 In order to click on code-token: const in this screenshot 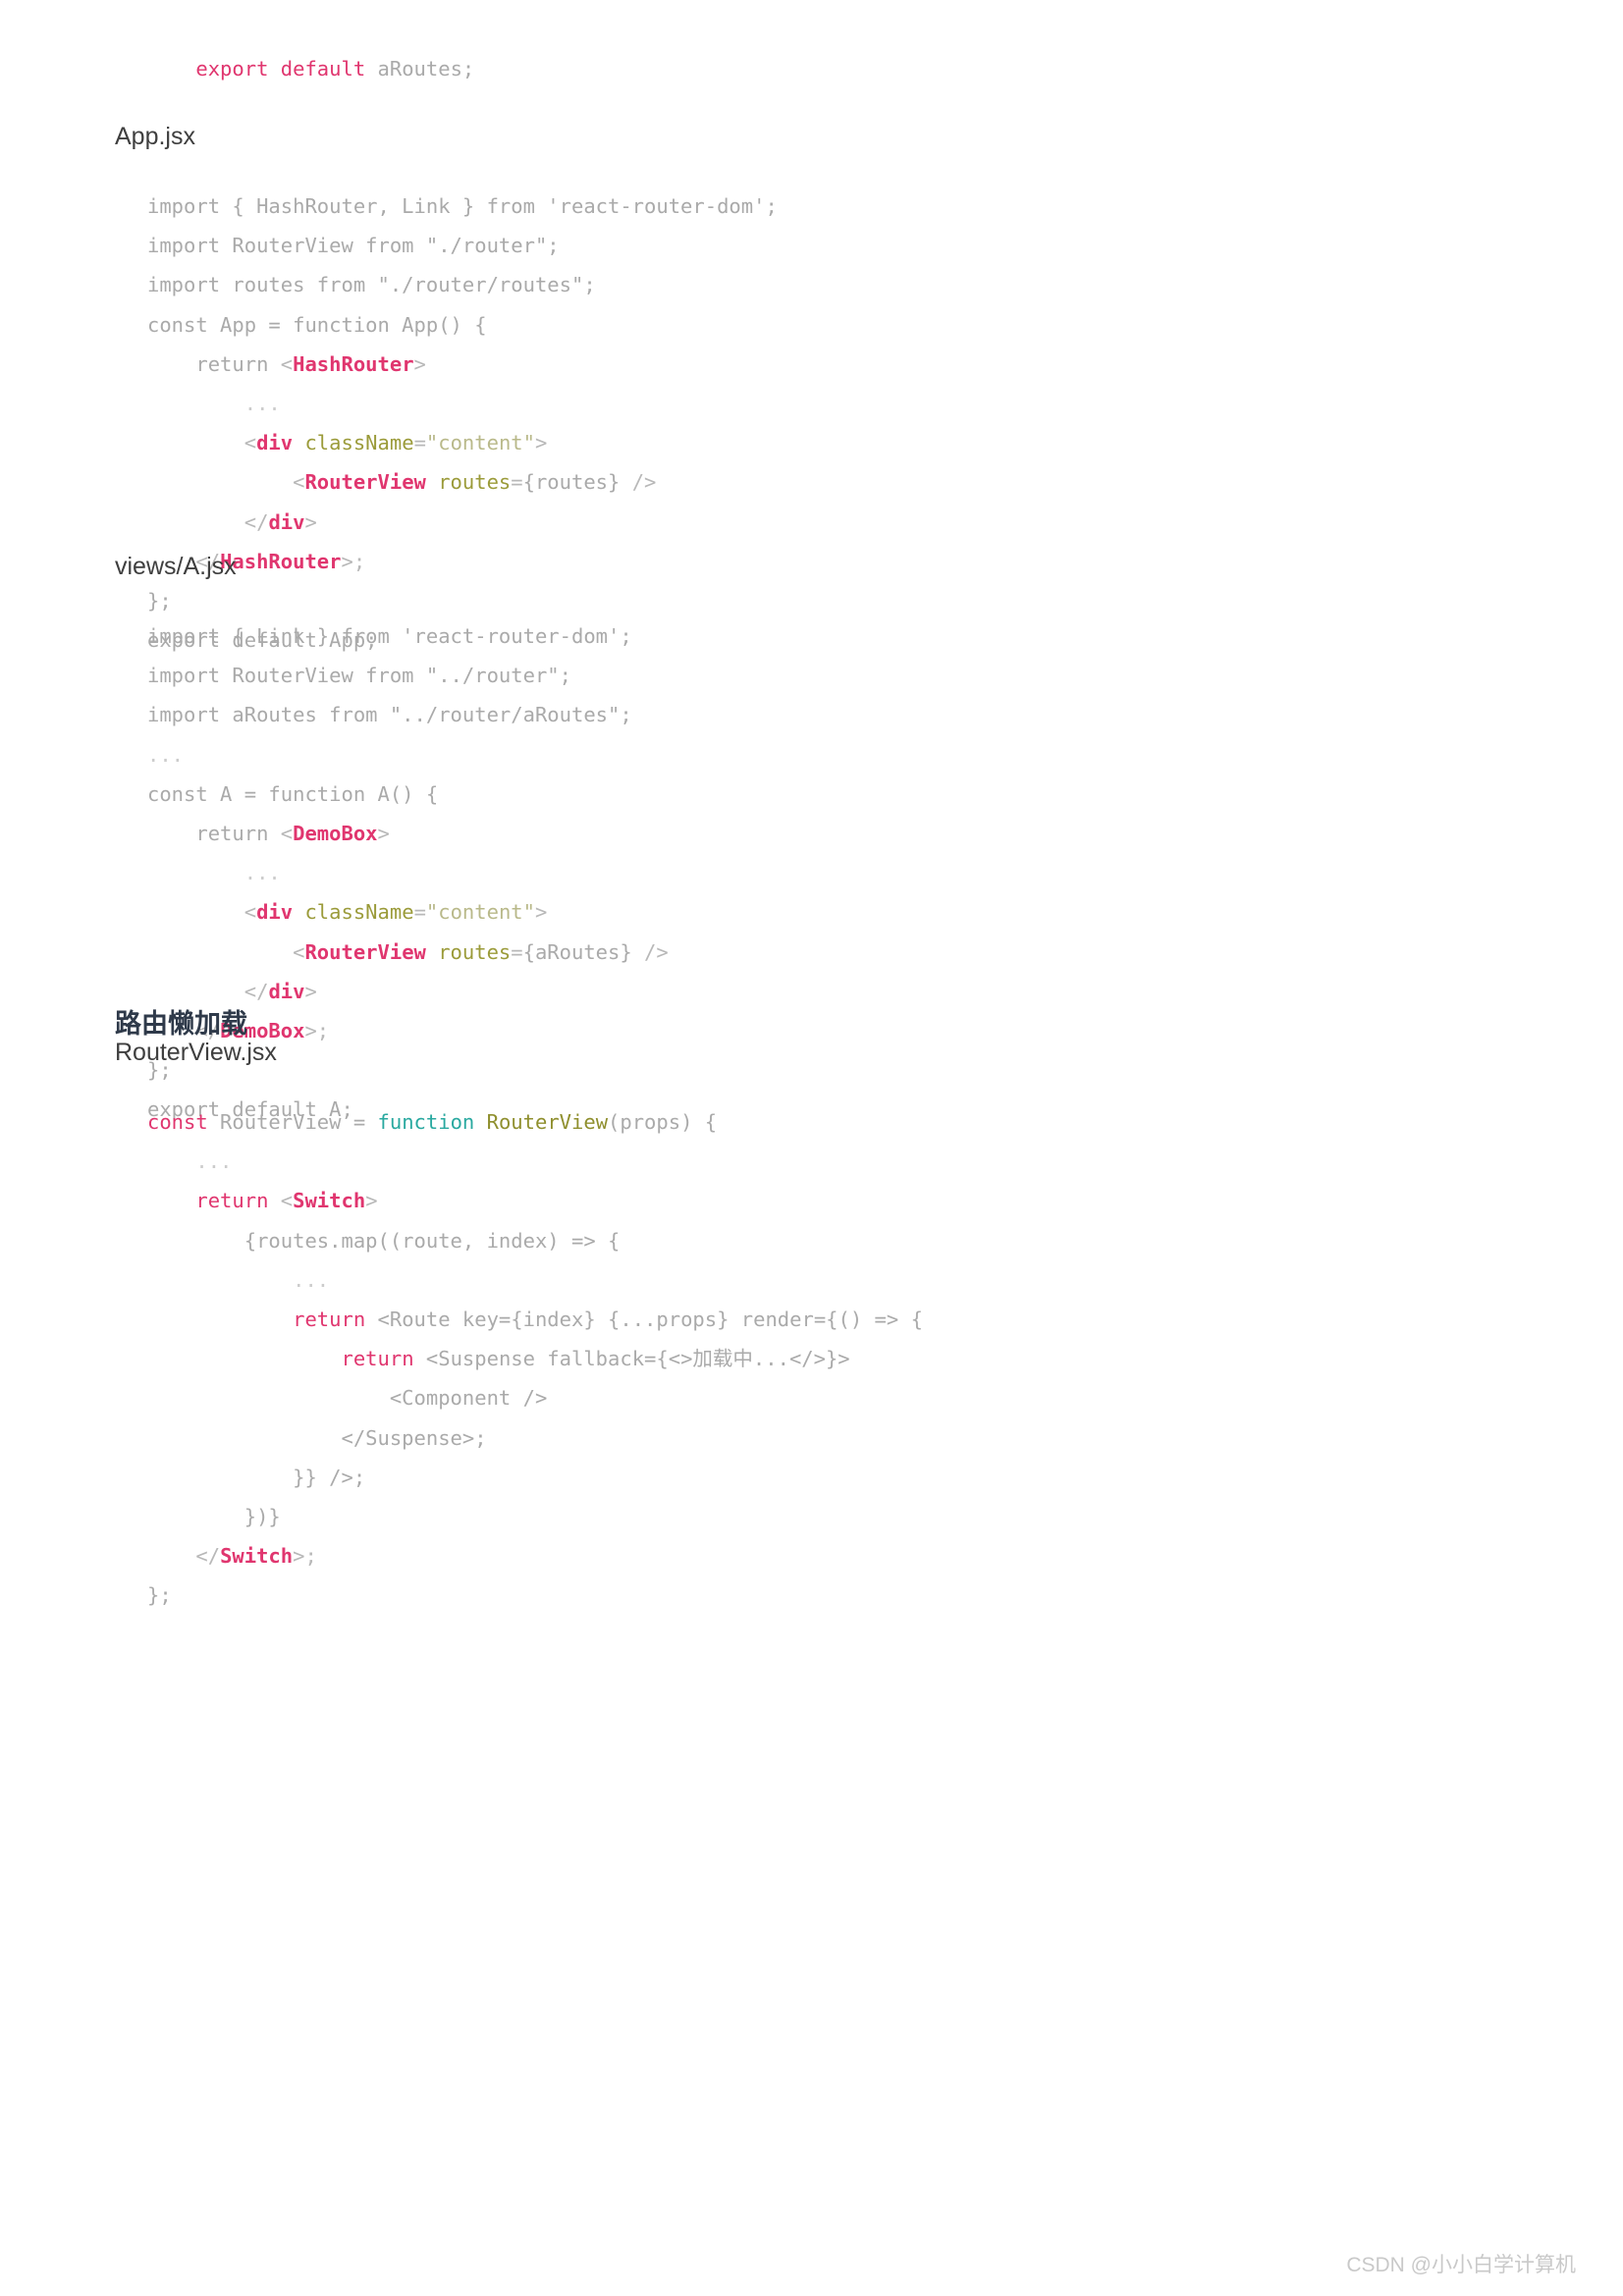, I will do `click(177, 1122)`.